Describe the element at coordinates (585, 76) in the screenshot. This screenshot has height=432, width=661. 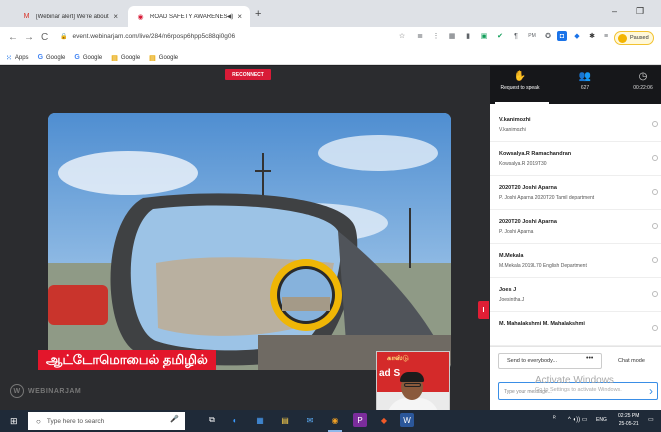
I see `attendees-icon: 👥` at that location.